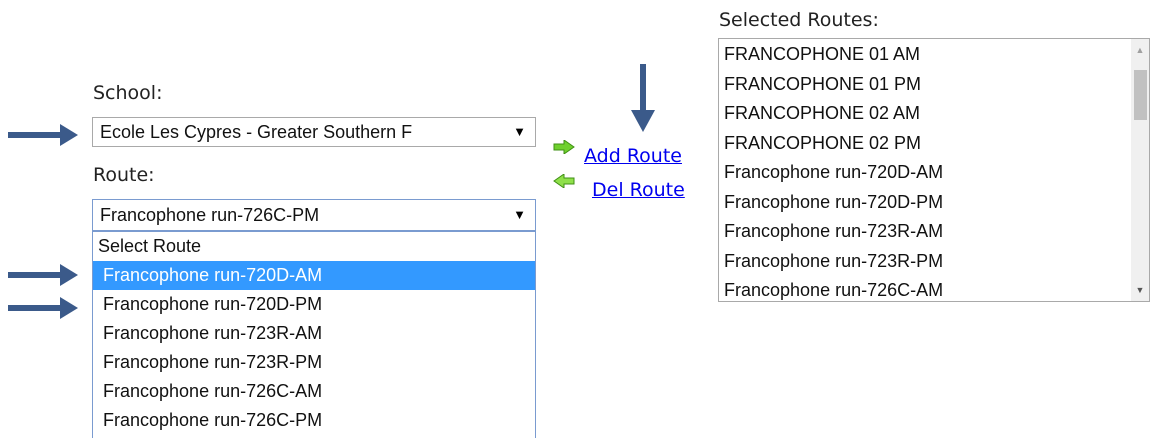 This screenshot has width=1150, height=438. Describe the element at coordinates (314, 304) in the screenshot. I see `route-option: Francophone run-720D-PM` at that location.